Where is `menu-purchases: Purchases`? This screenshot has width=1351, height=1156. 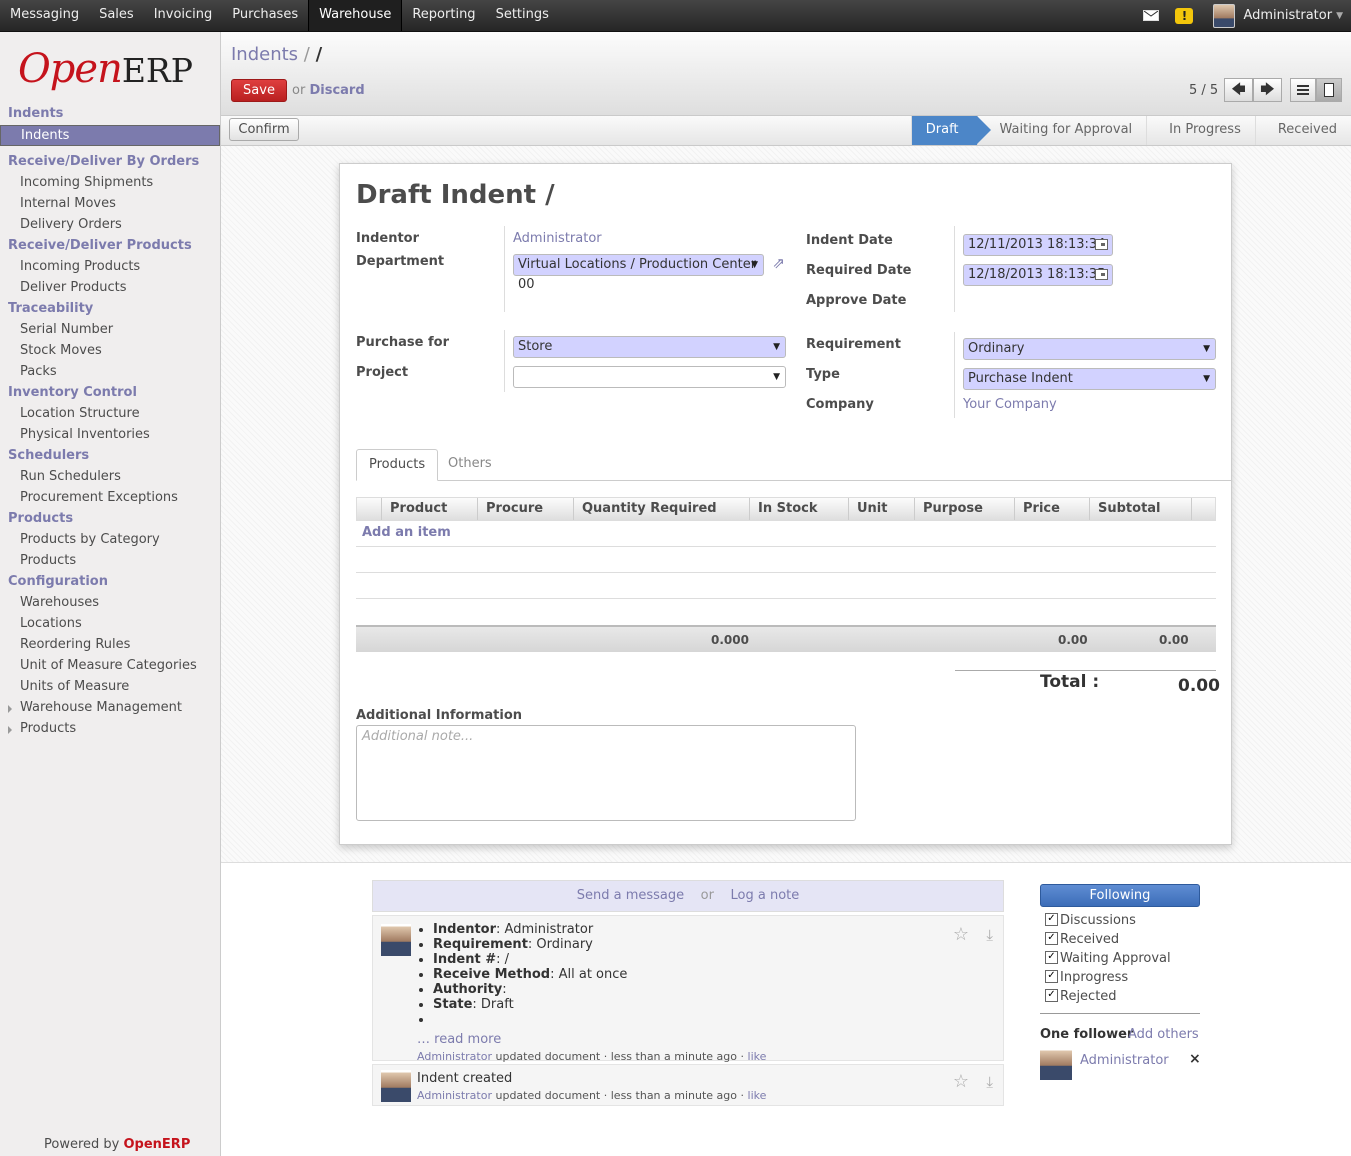 menu-purchases: Purchases is located at coordinates (265, 15).